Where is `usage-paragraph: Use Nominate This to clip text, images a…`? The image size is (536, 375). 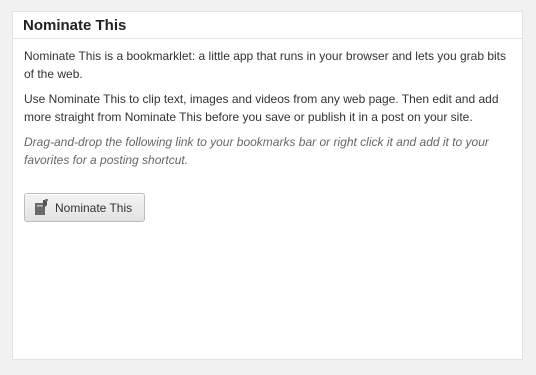
usage-paragraph: Use Nominate This to clip text, images a… is located at coordinates (261, 108).